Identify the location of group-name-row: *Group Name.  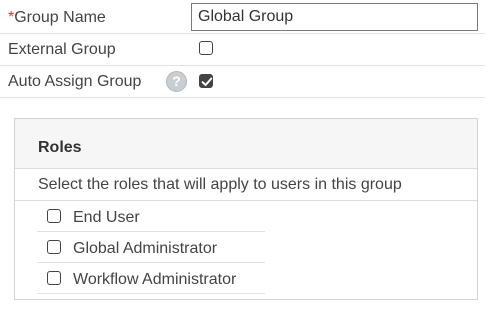
(242, 18).